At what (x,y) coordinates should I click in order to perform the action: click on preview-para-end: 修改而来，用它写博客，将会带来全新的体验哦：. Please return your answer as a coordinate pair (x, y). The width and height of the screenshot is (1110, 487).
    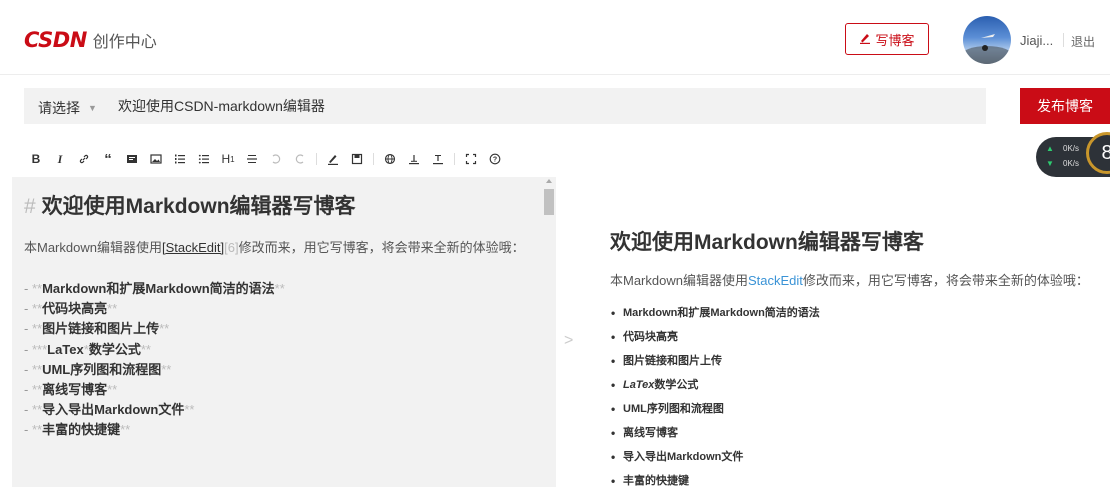
    Looking at the image, I should click on (945, 280).